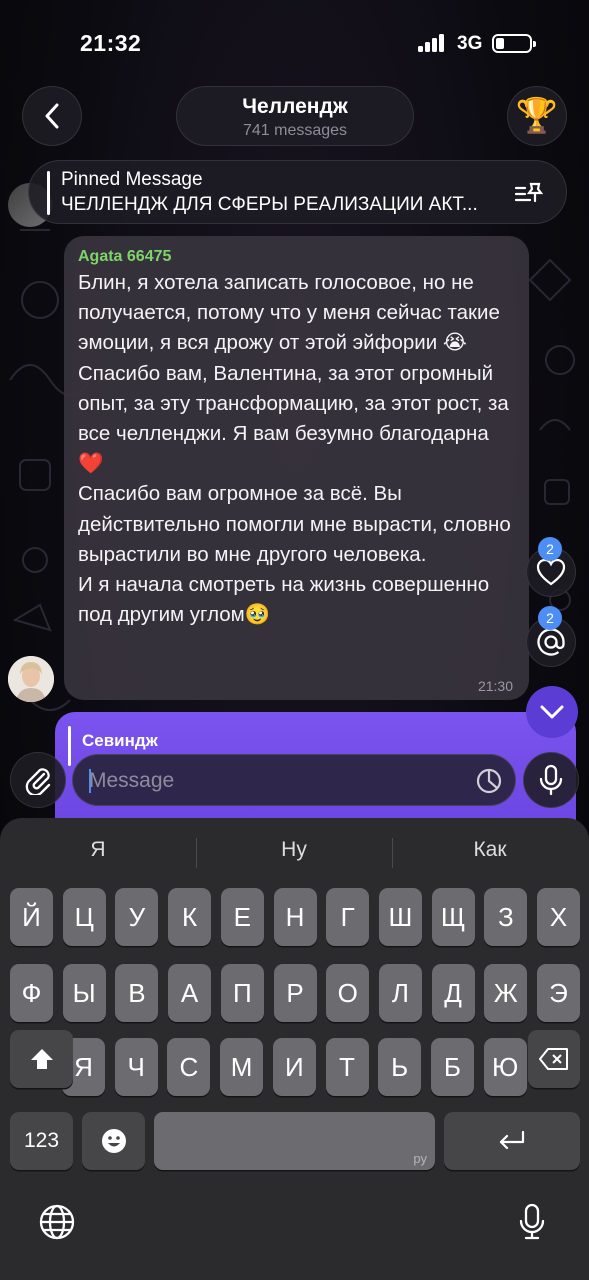  I want to click on suggestion-2: Ну, so click(294, 853).